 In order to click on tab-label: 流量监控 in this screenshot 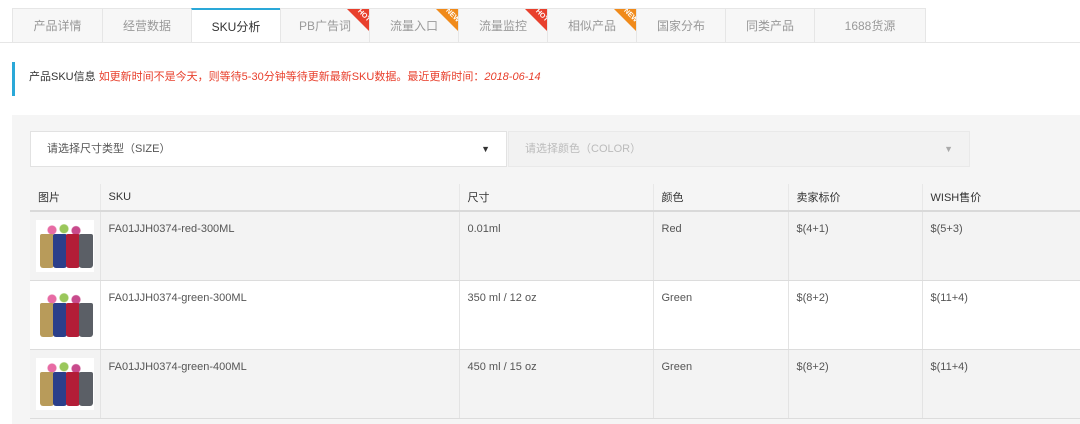, I will do `click(502, 26)`.